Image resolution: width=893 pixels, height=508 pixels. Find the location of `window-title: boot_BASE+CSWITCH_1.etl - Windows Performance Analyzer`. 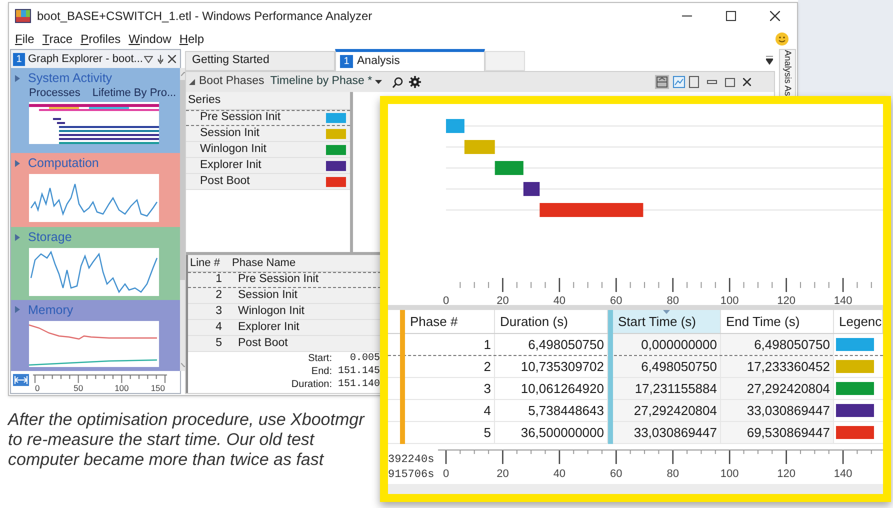

window-title: boot_BASE+CSWITCH_1.etl - Windows Performance Analyzer is located at coordinates (204, 16).